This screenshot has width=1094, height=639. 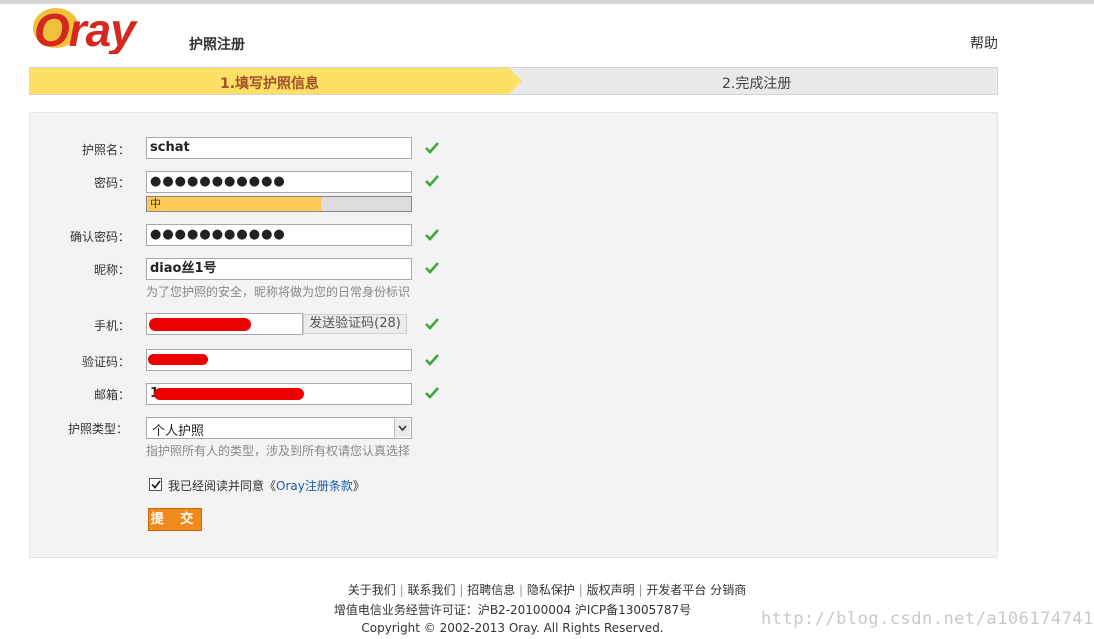 What do you see at coordinates (99, 237) in the screenshot?
I see `confirm-password-label: 确认密码：` at bounding box center [99, 237].